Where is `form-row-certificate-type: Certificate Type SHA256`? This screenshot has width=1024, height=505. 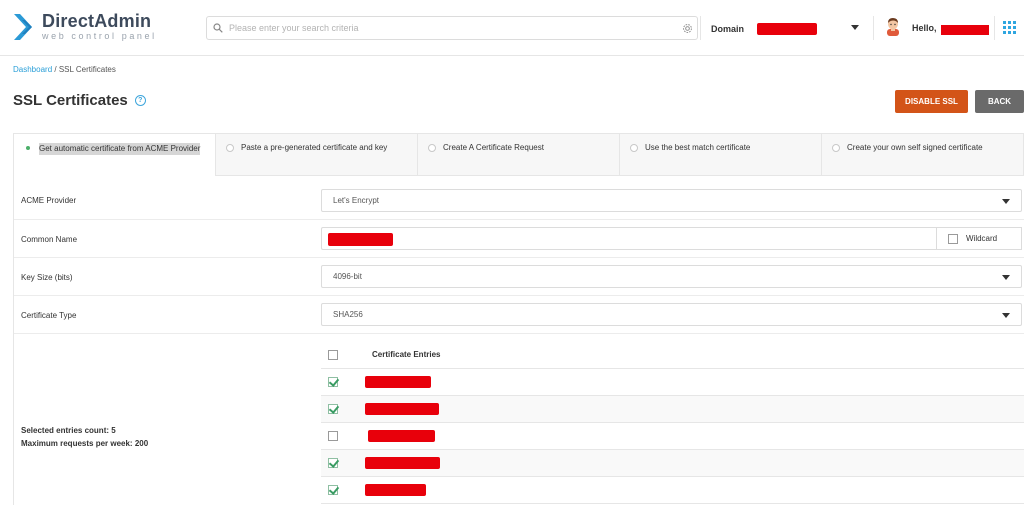 form-row-certificate-type: Certificate Type SHA256 is located at coordinates (519, 315).